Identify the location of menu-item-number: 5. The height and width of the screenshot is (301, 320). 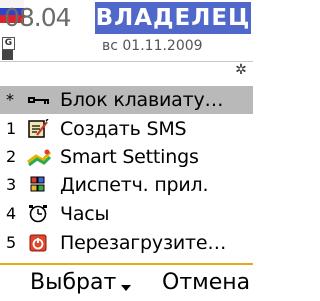
(11, 242).